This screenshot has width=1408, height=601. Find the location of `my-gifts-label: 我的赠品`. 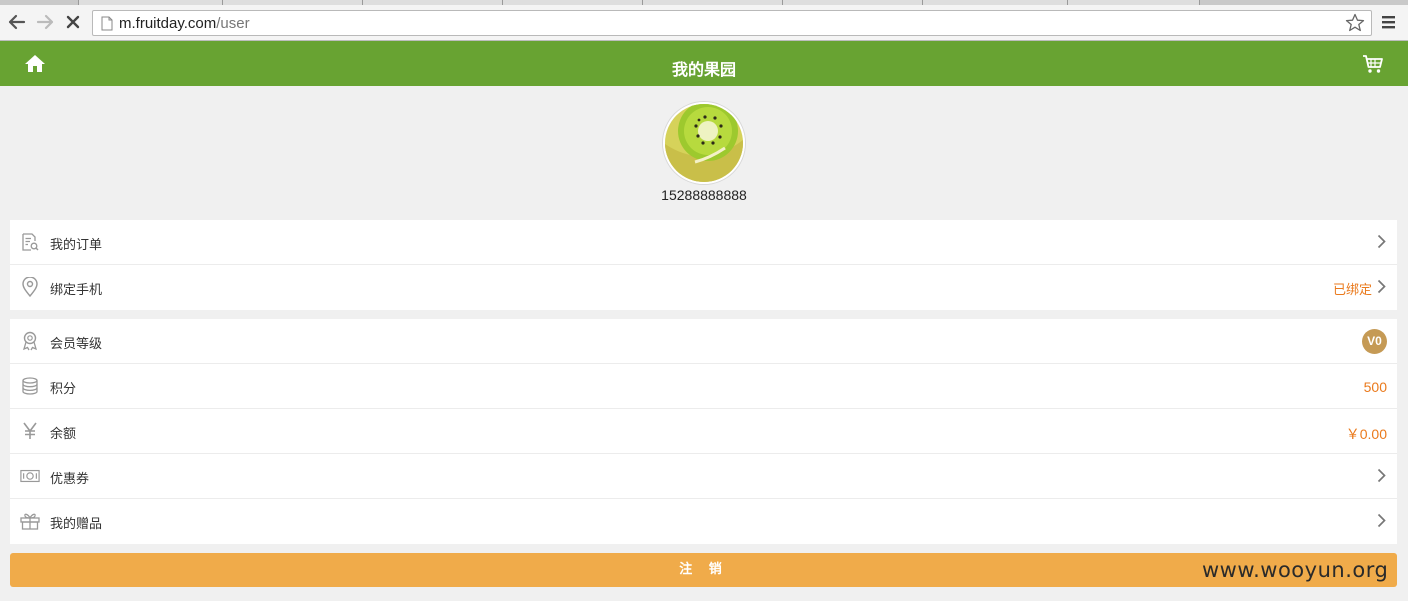

my-gifts-label: 我的赠品 is located at coordinates (76, 524).